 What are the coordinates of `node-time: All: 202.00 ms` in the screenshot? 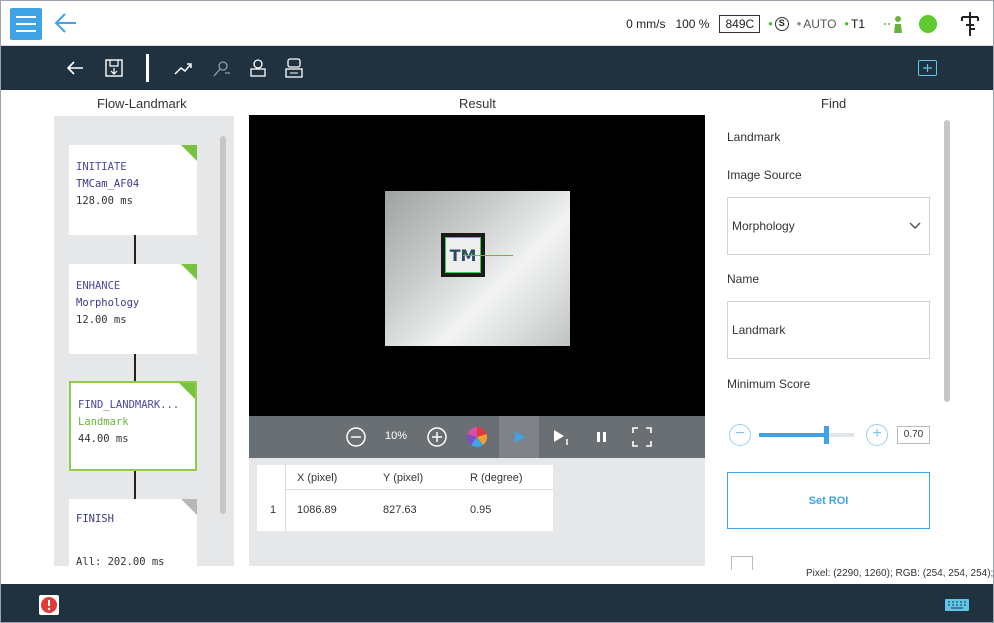 It's located at (120, 561).